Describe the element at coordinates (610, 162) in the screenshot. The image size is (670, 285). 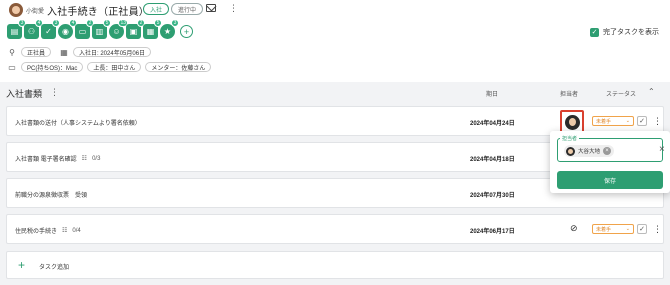
I see `assignee-popup: 大谷大地 × × 担当者 保存` at that location.